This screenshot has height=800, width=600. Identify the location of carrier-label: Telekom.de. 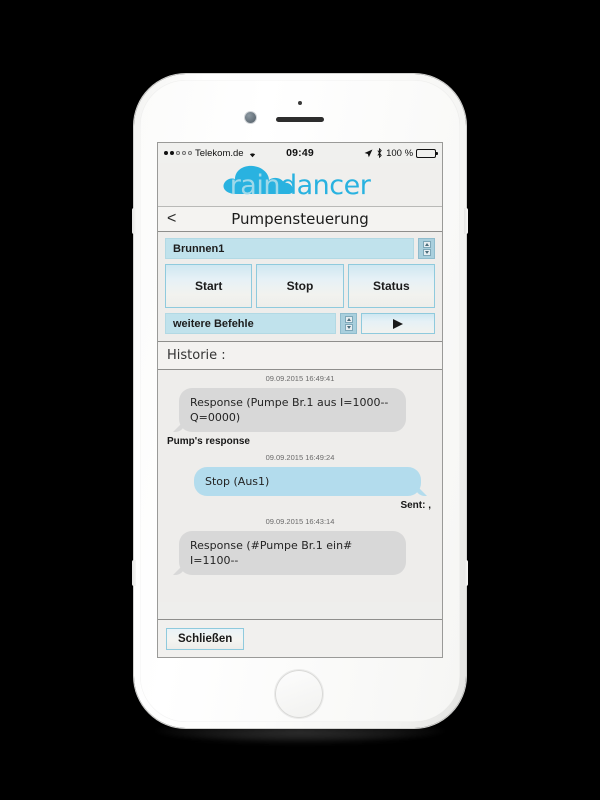
(219, 153).